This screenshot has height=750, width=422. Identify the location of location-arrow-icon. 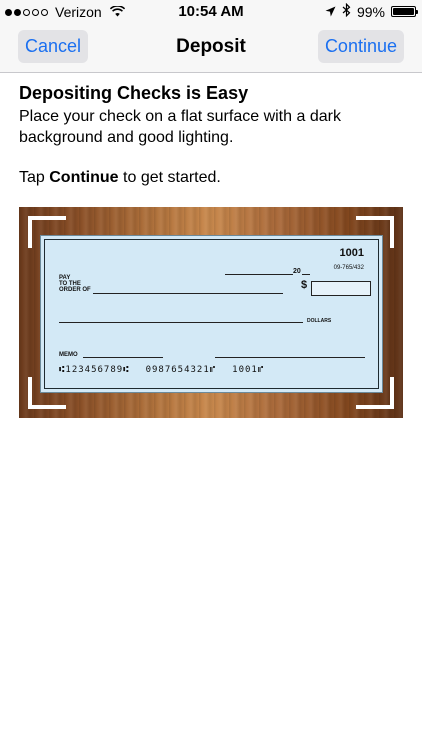
(330, 12).